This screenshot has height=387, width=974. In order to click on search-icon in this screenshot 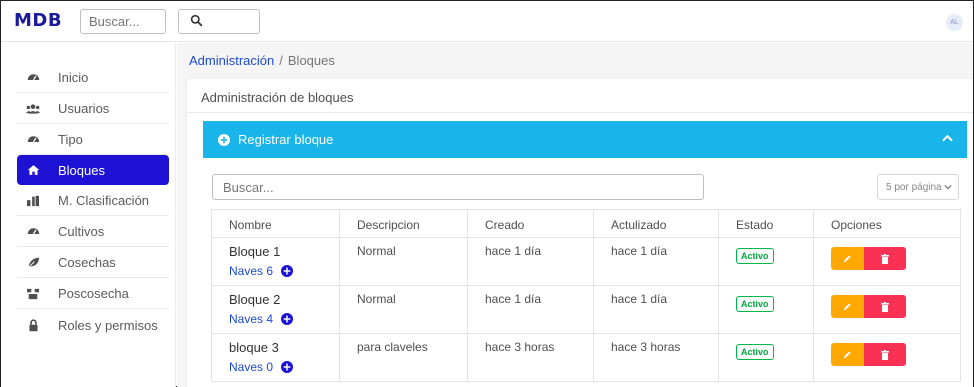, I will do `click(196, 20)`.